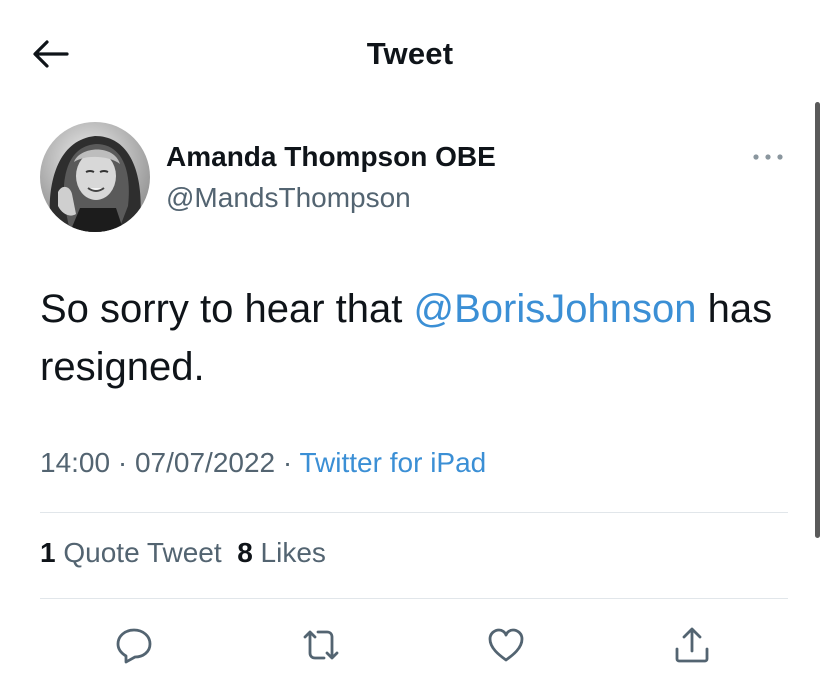 The width and height of the screenshot is (820, 684). What do you see at coordinates (142, 552) in the screenshot?
I see `quote-tweets-label: Quote Tweet` at bounding box center [142, 552].